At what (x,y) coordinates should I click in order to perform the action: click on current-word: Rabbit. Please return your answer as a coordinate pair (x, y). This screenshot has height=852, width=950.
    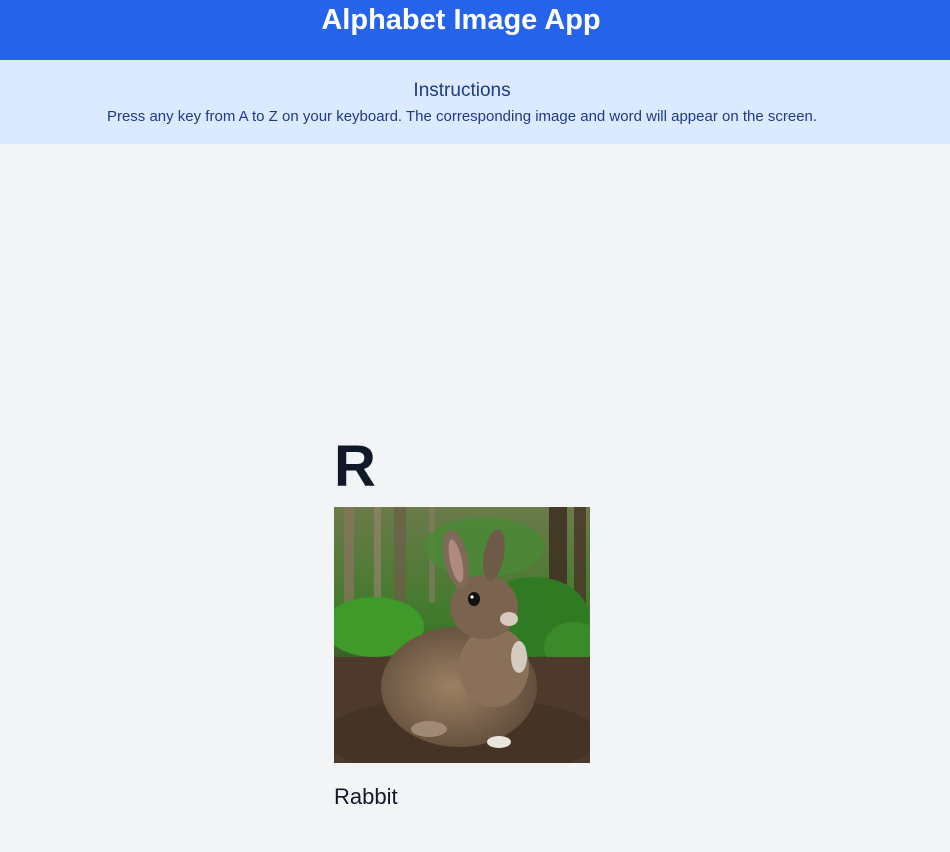
    Looking at the image, I should click on (366, 796).